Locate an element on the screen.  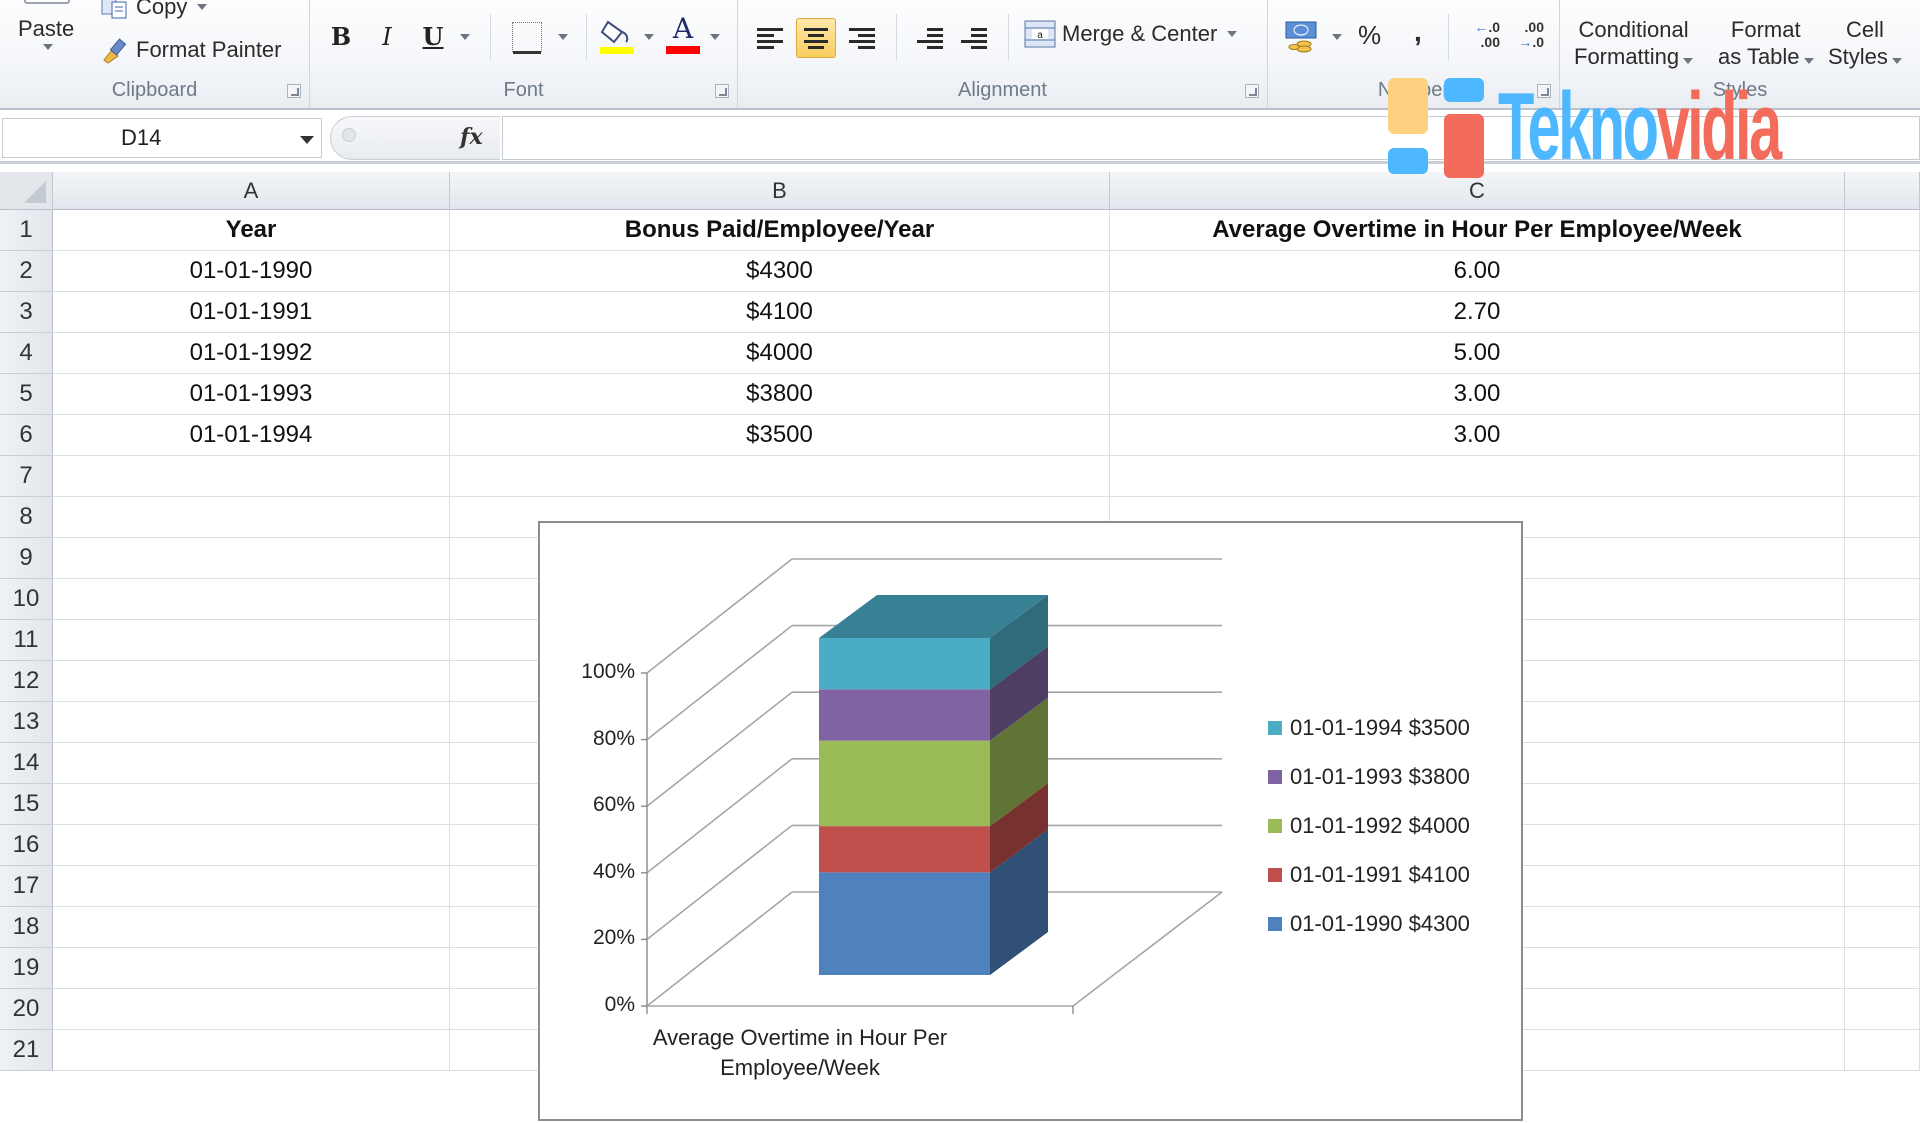
font-color-dropdown is located at coordinates (715, 37).